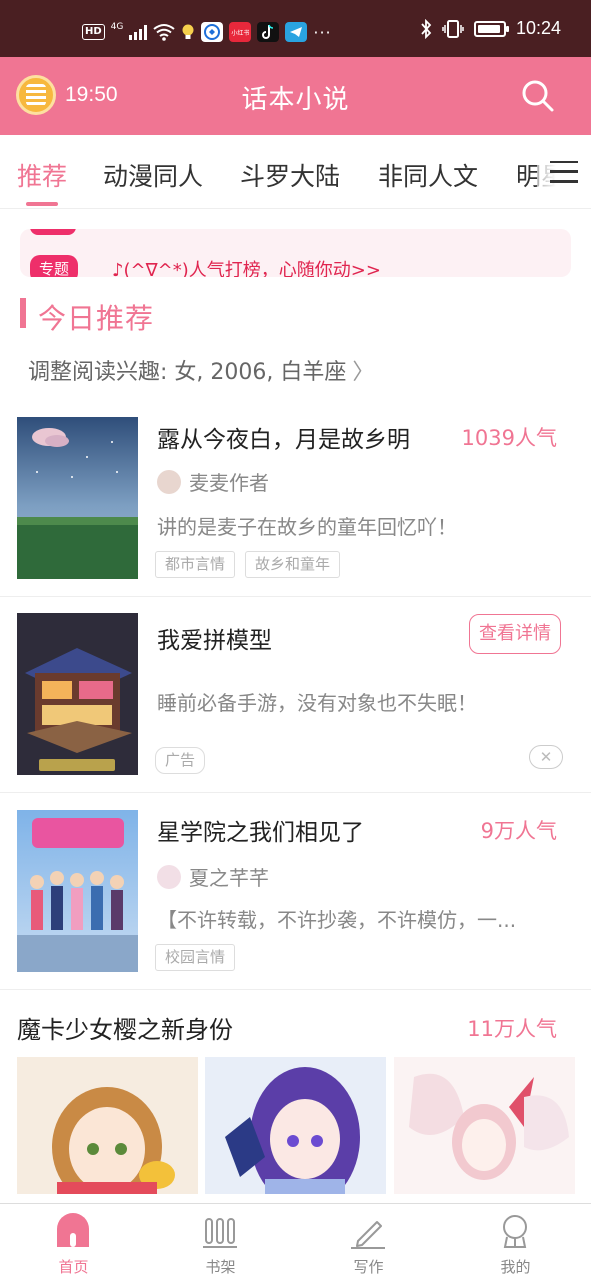 This screenshot has height=1280, width=591. I want to click on topic-tag: 专题, so click(54, 266).